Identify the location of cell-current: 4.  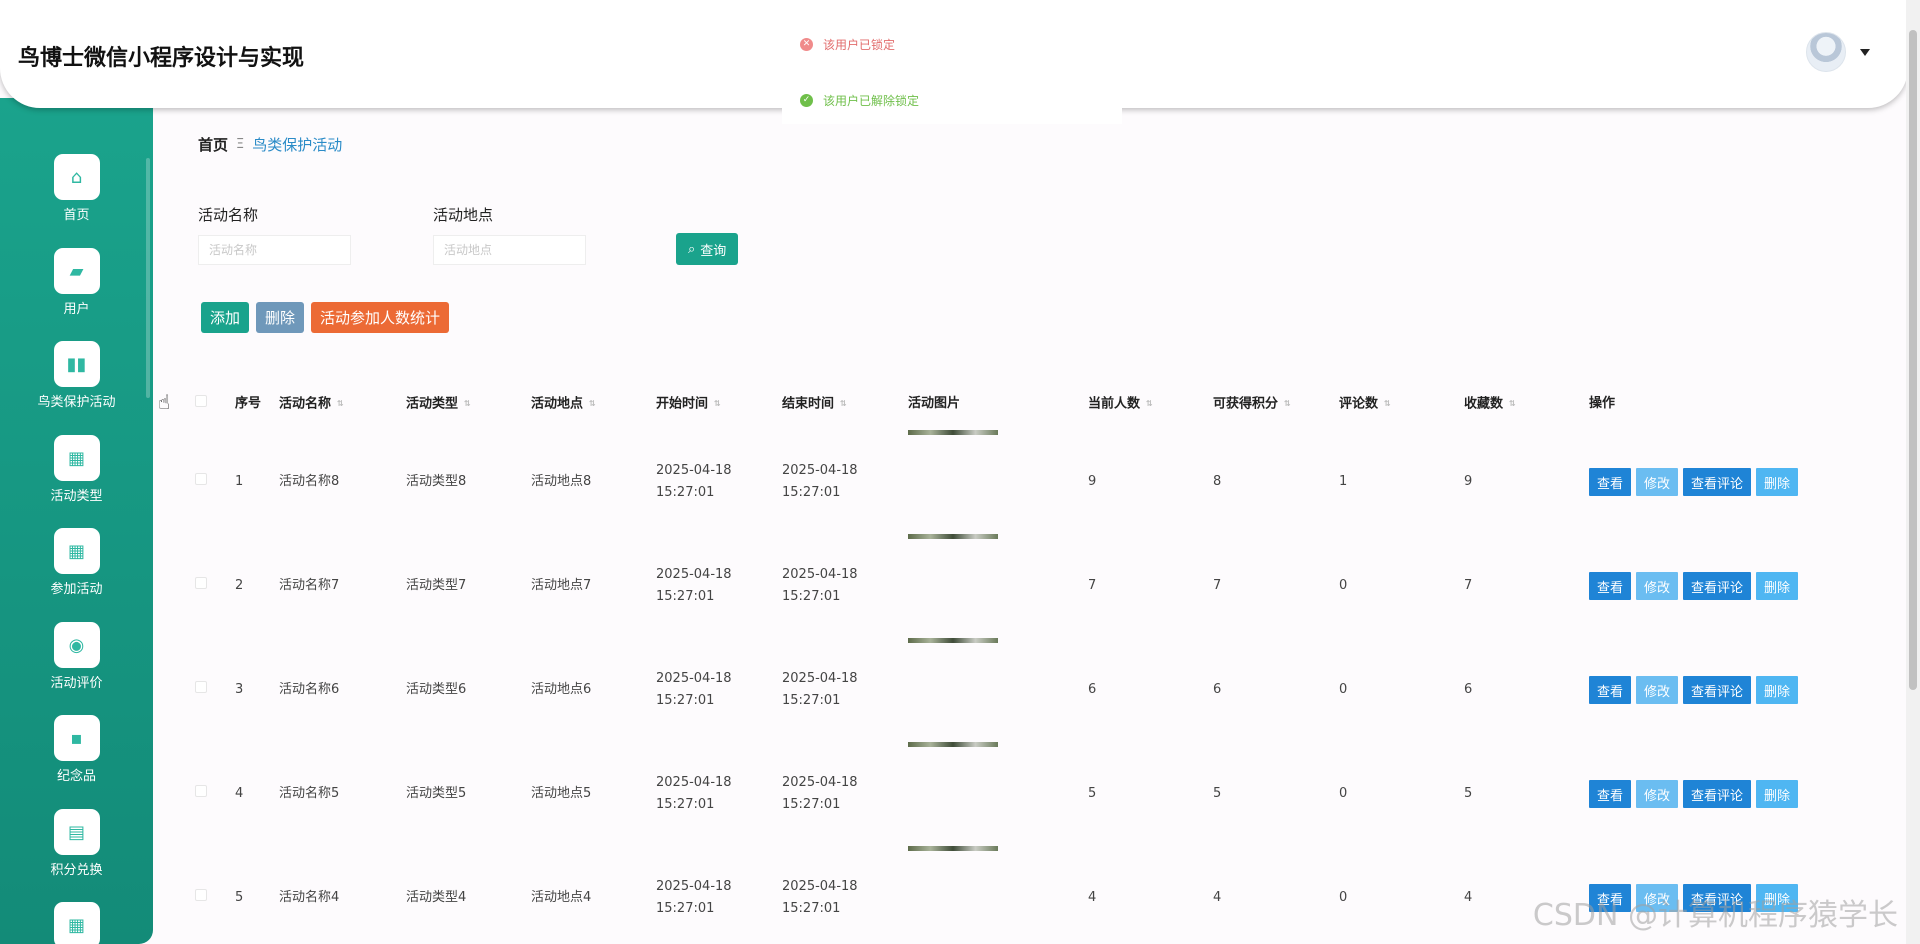
(1092, 897).